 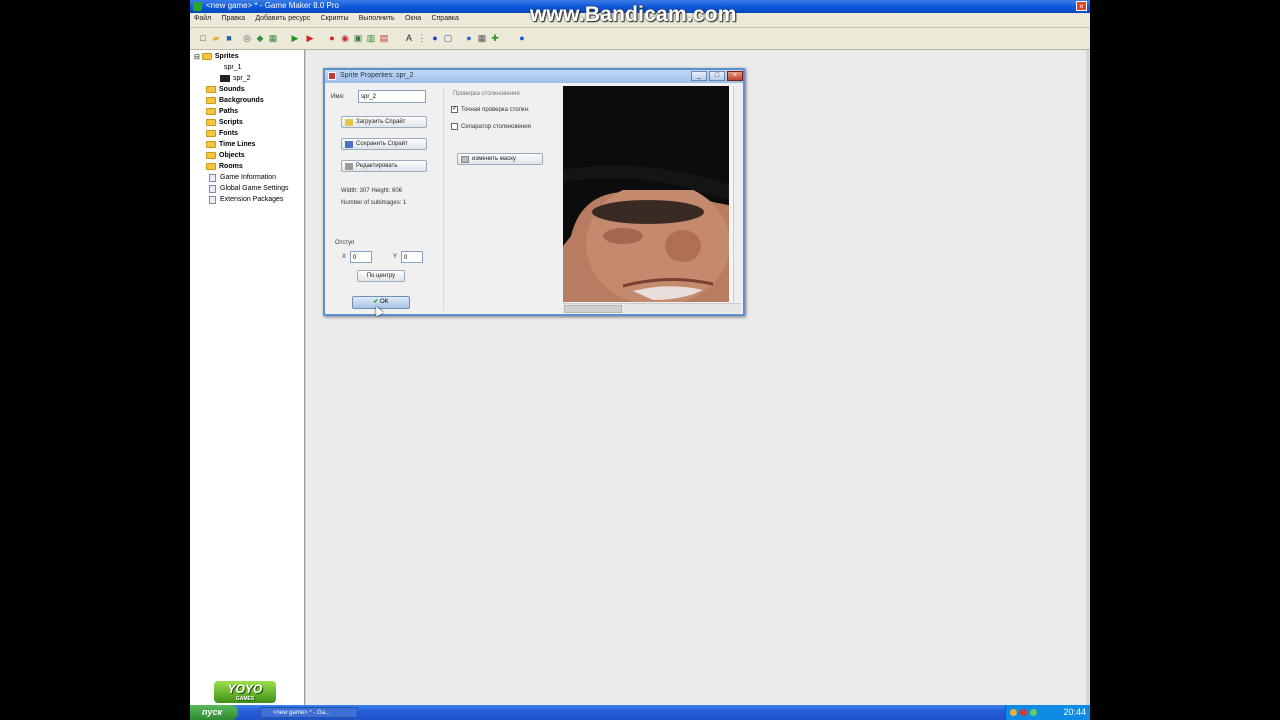 What do you see at coordinates (384, 38) in the screenshot?
I see `script-icon: ▤` at bounding box center [384, 38].